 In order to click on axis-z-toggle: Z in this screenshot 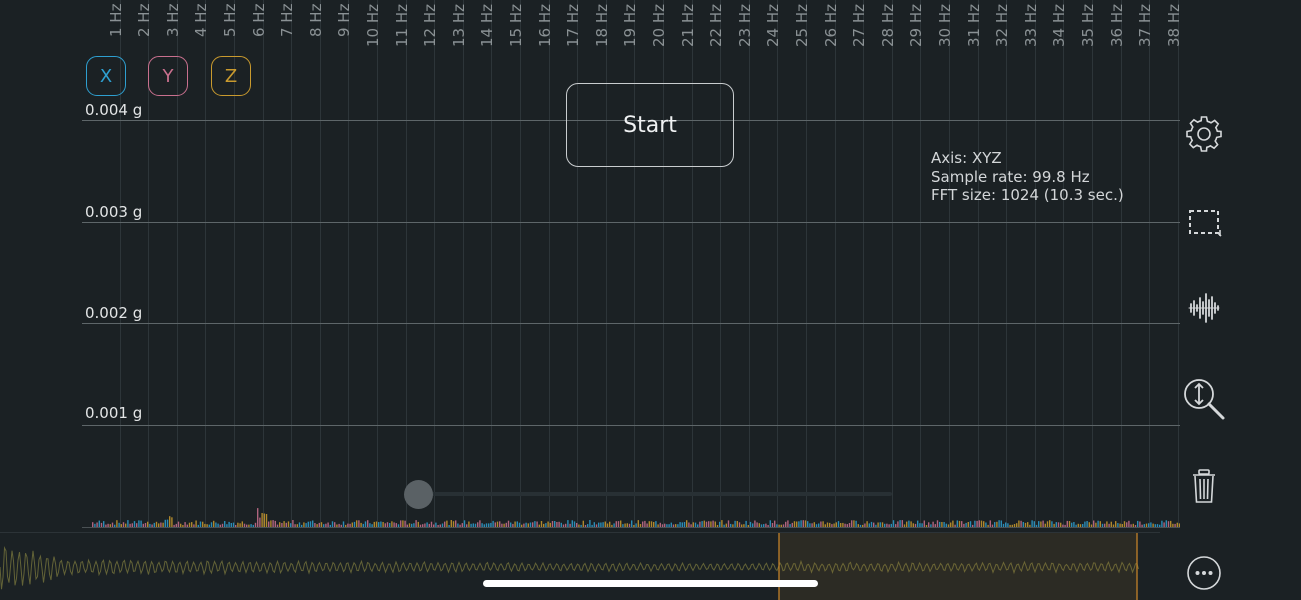, I will do `click(231, 76)`.